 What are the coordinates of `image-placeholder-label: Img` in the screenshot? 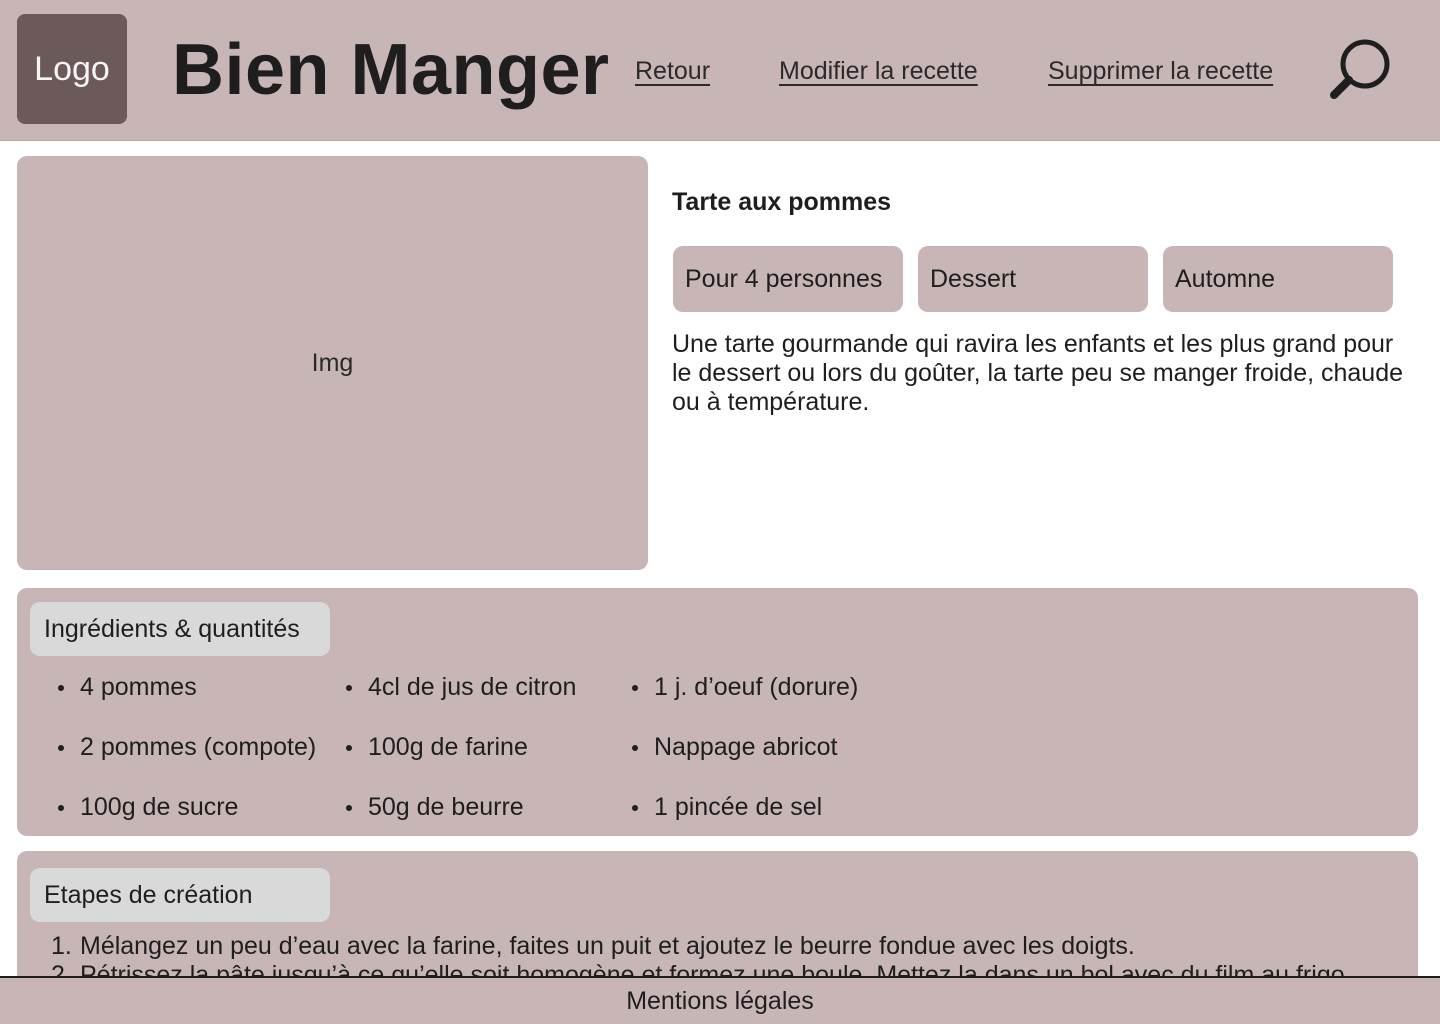 It's located at (332, 362).